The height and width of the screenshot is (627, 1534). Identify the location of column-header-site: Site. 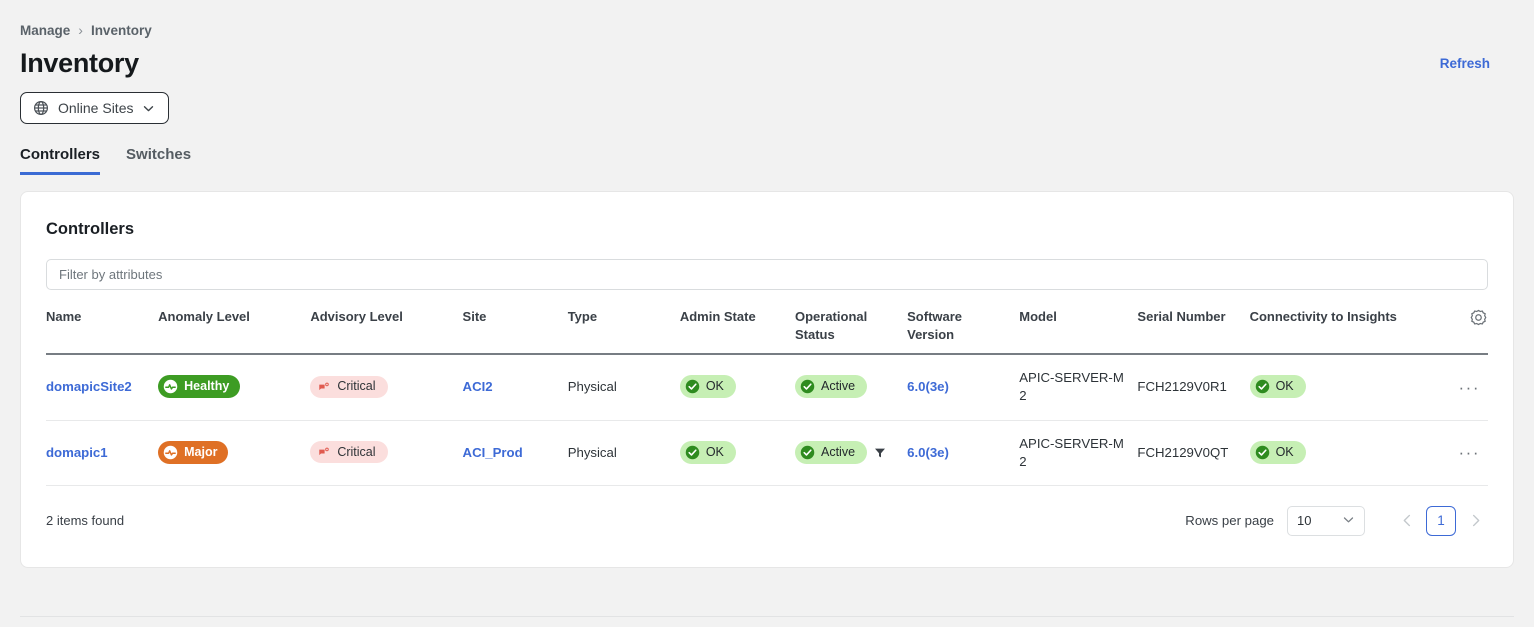
(515, 331).